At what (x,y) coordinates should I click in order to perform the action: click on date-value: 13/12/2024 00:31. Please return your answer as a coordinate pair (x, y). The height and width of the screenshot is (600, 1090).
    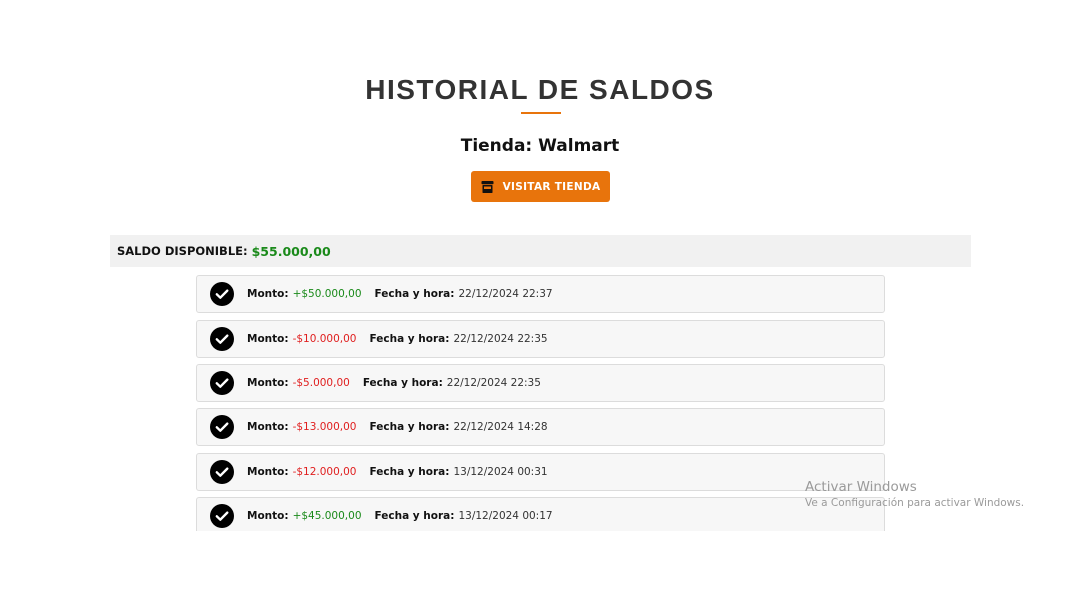
    Looking at the image, I should click on (500, 472).